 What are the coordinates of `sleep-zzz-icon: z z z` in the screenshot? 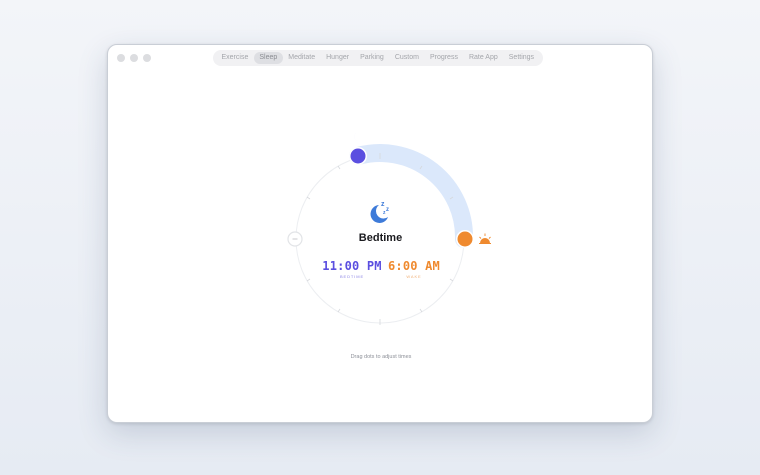 It's located at (379, 212).